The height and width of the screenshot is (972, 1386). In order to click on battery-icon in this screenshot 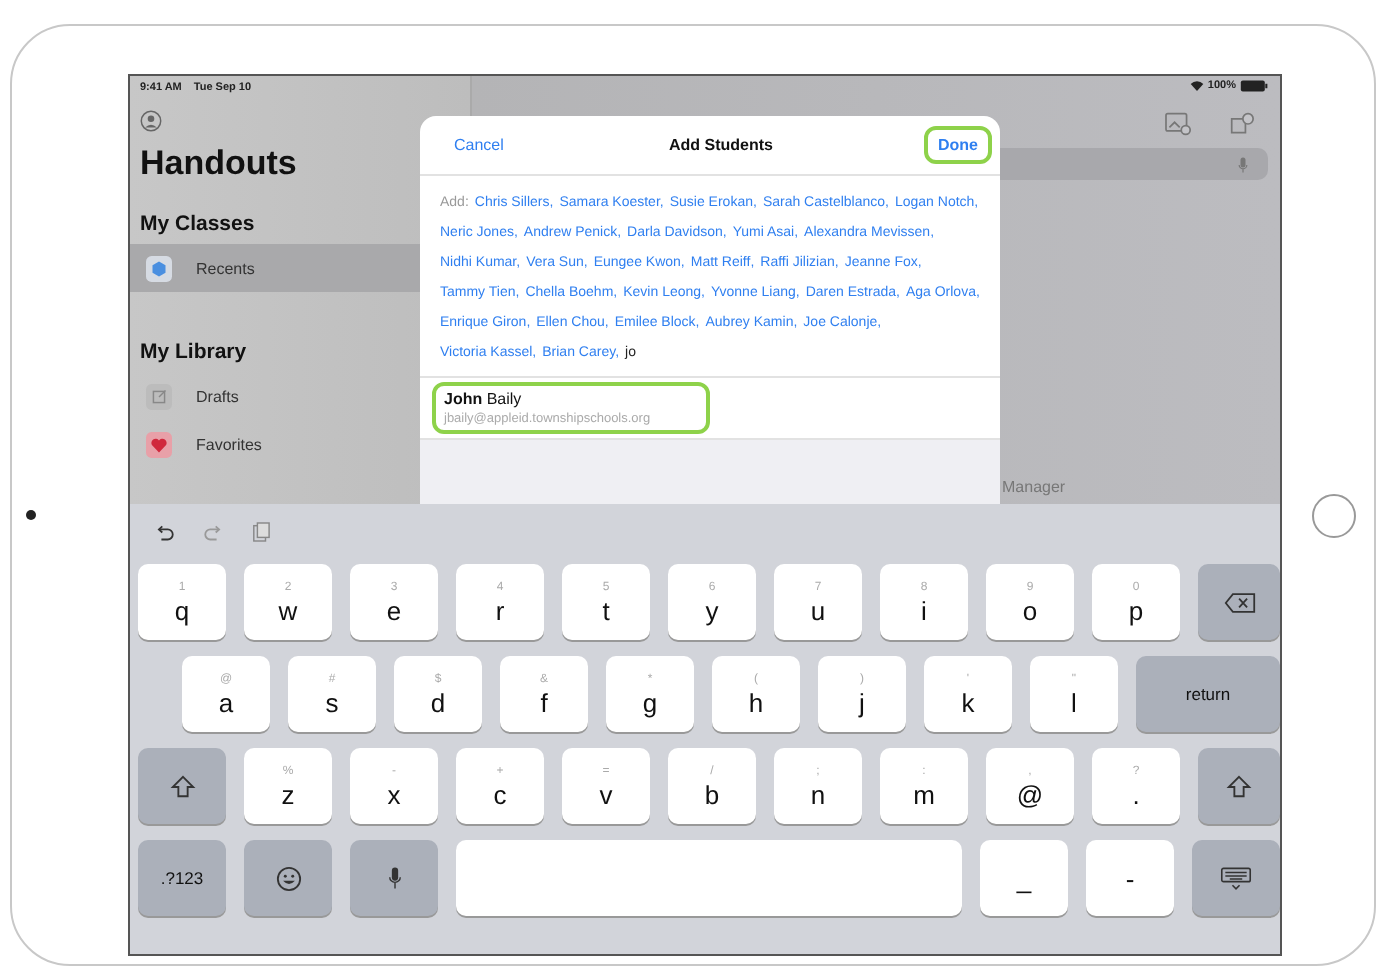, I will do `click(1254, 86)`.